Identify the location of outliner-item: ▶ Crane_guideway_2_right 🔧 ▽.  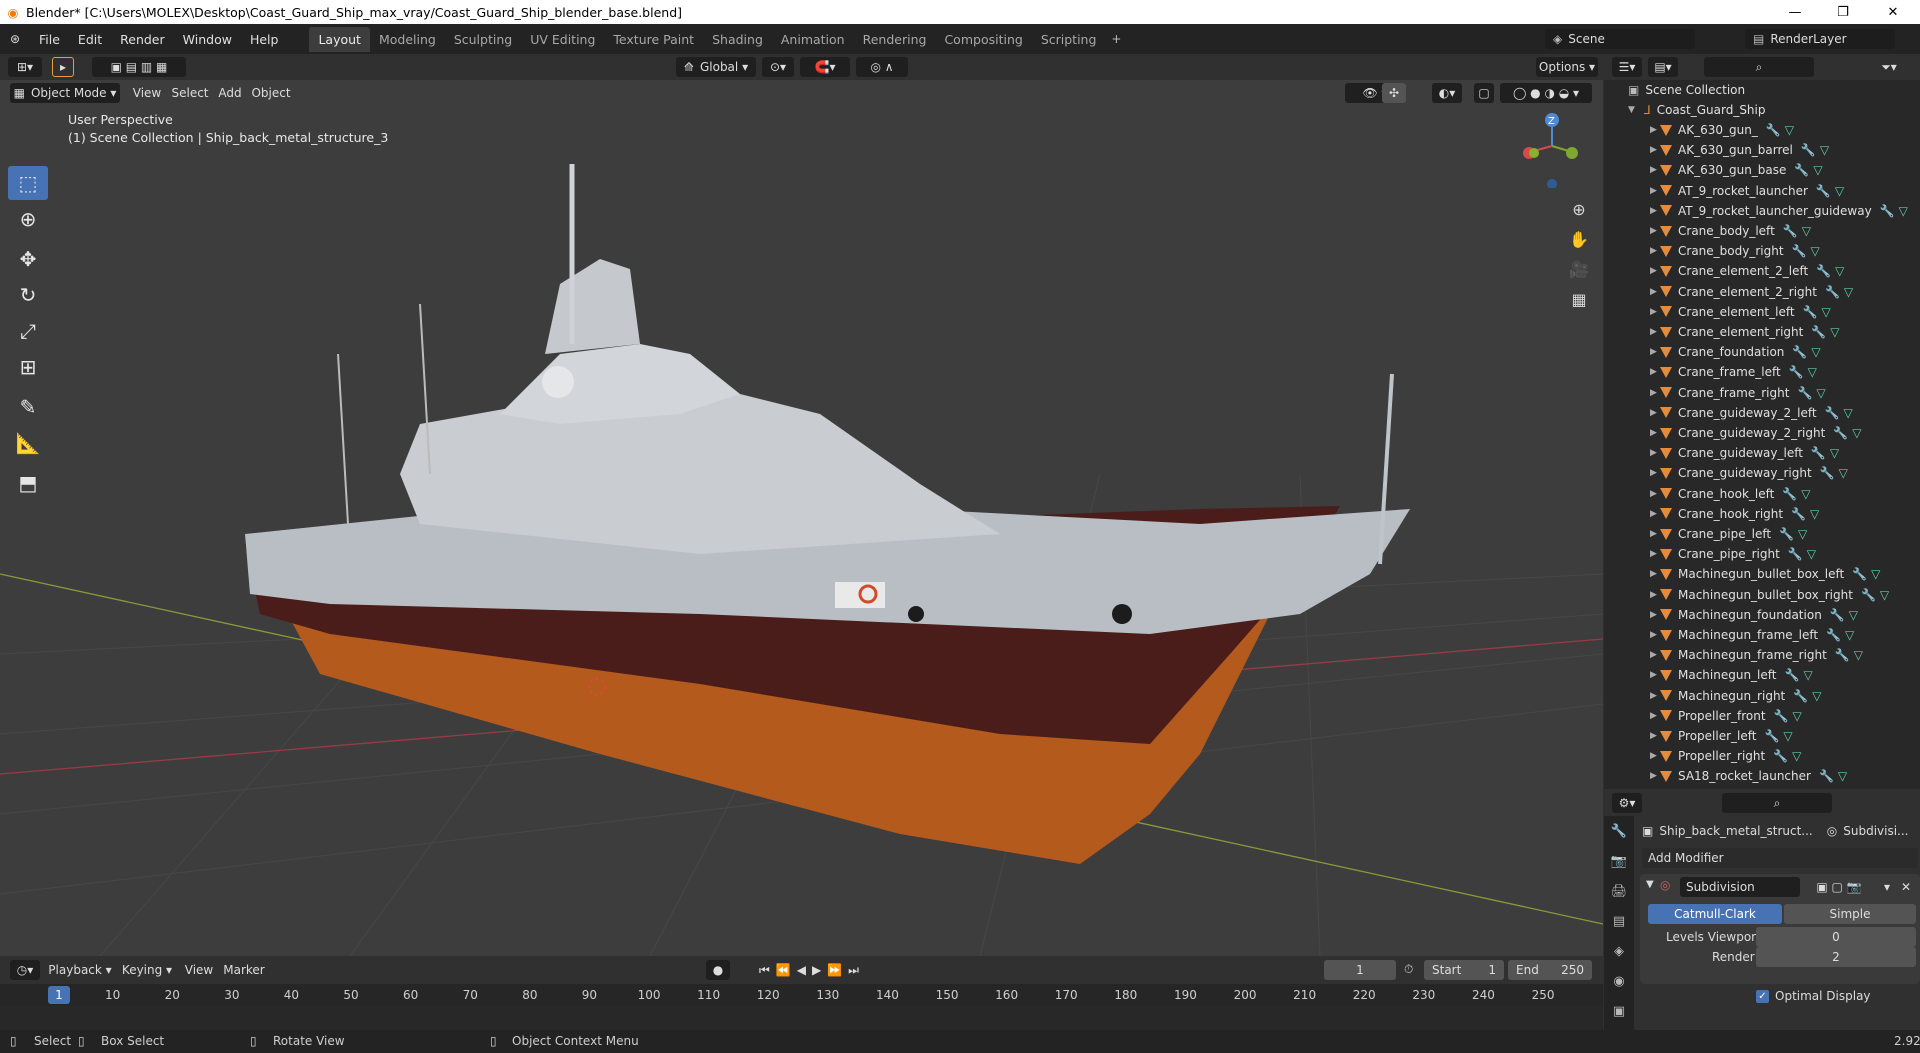
(1762, 433).